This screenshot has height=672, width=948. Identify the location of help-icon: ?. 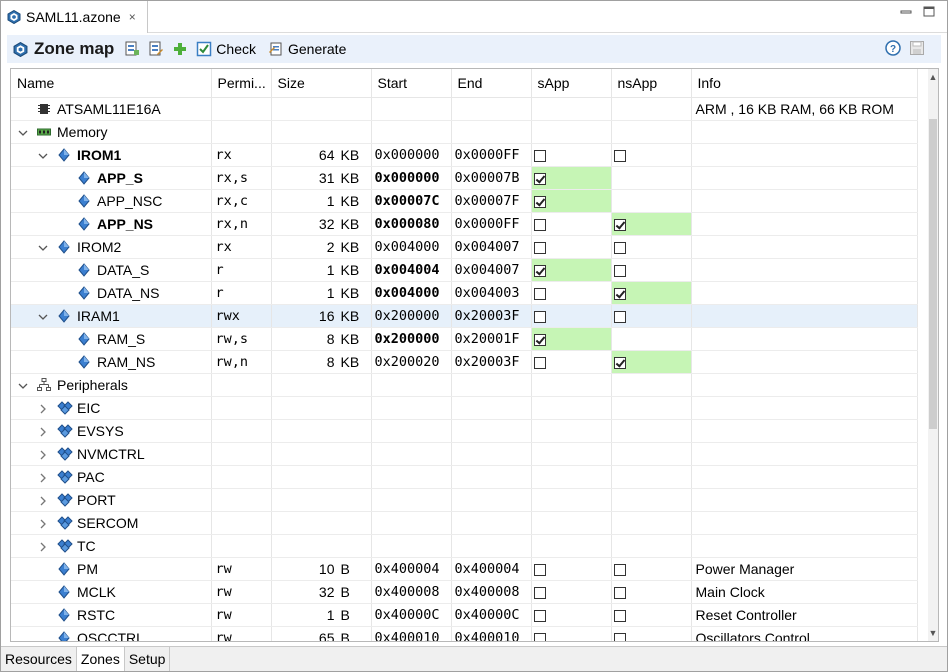
(893, 48).